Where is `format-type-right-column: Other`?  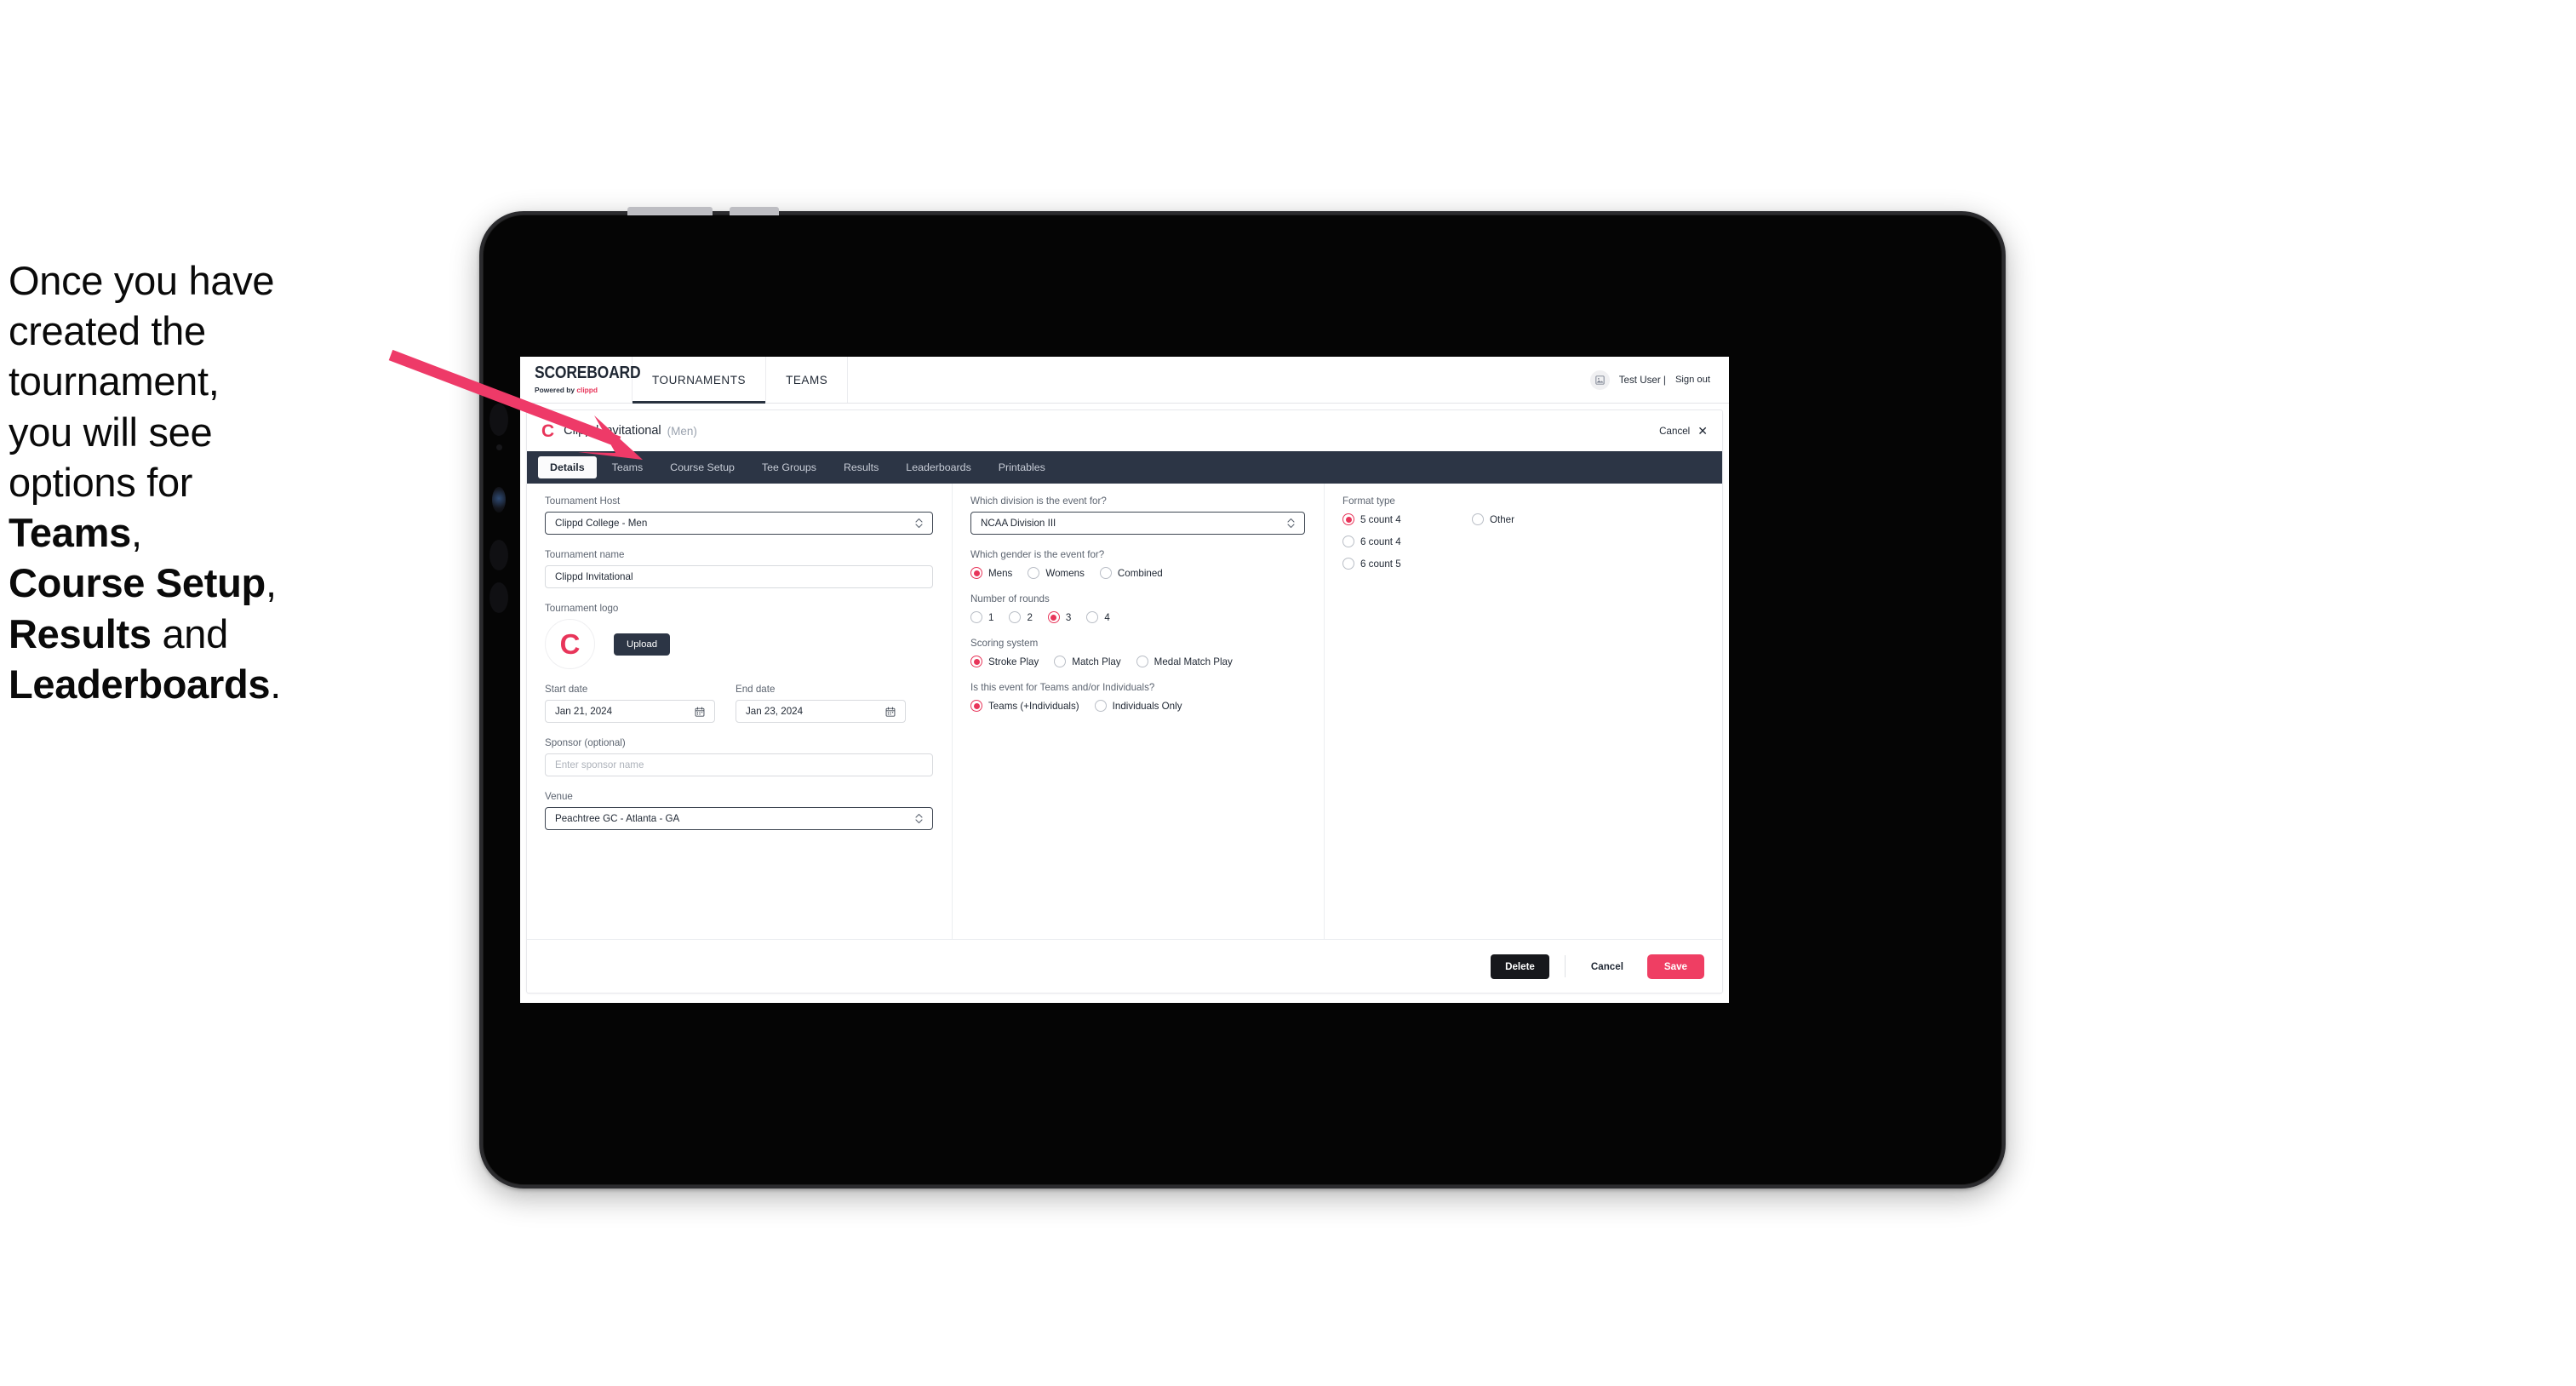
format-type-right-column: Other is located at coordinates (1501, 546).